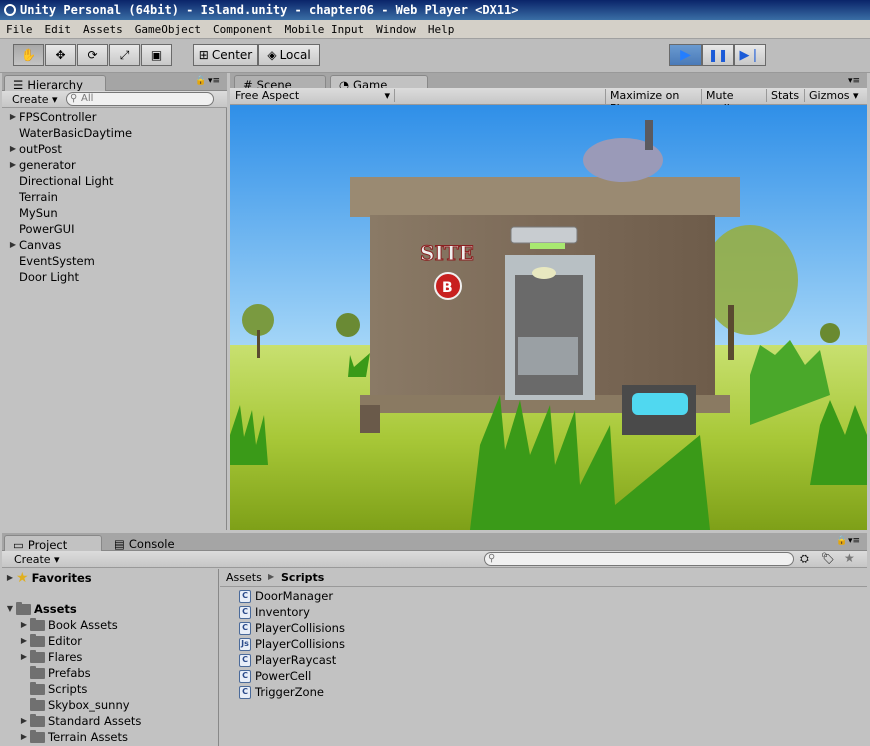 Image resolution: width=870 pixels, height=746 pixels. What do you see at coordinates (73, 737) in the screenshot?
I see `folder-item: ▶ Terrain Assets` at bounding box center [73, 737].